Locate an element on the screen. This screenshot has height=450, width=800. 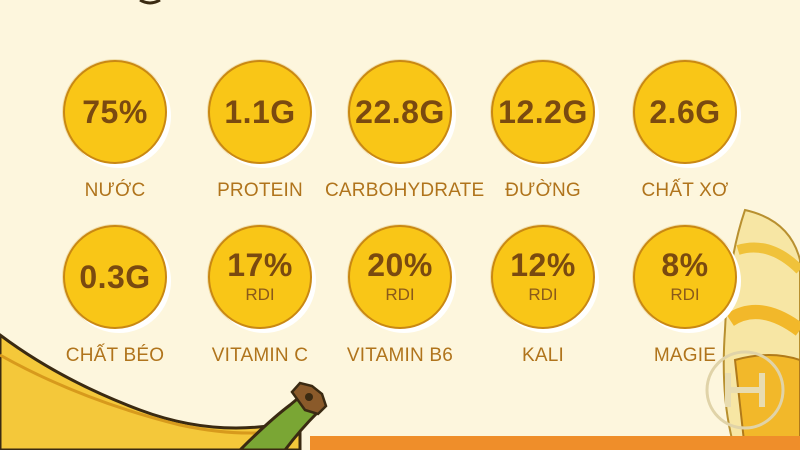
nutrient-value: 12.2G is located at coordinates (543, 112).